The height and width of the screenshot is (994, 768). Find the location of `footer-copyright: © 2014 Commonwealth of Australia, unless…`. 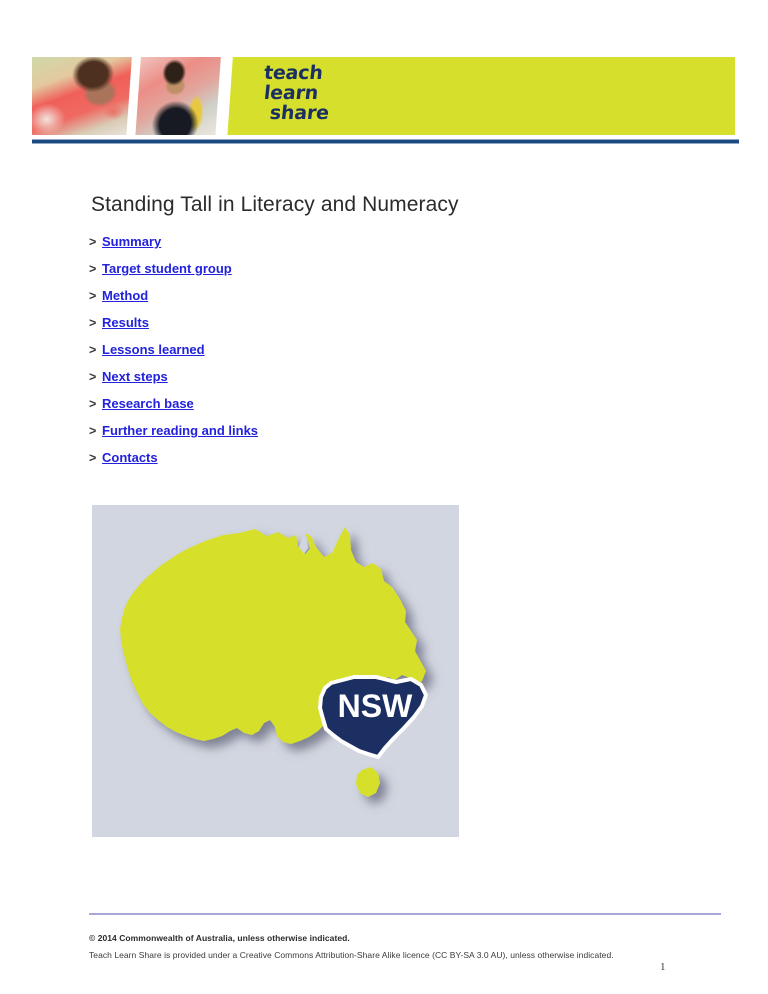

footer-copyright: © 2014 Commonwealth of Australia, unless… is located at coordinates (219, 938).